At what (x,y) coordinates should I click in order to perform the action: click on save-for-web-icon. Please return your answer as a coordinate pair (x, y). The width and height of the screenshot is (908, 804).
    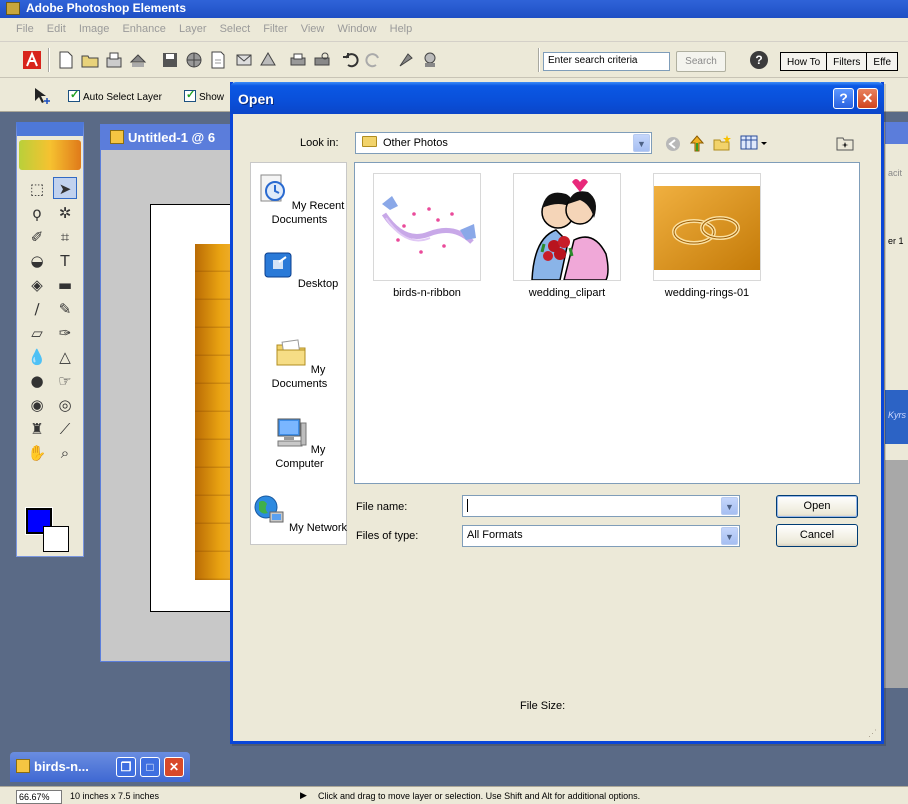
    Looking at the image, I should click on (194, 60).